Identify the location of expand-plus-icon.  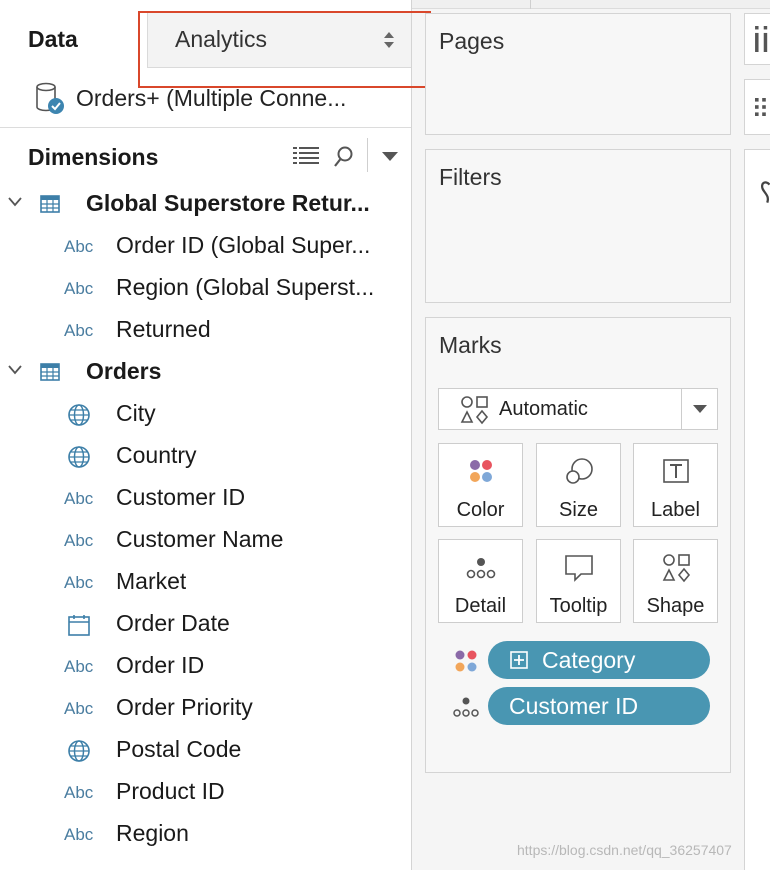
(519, 660).